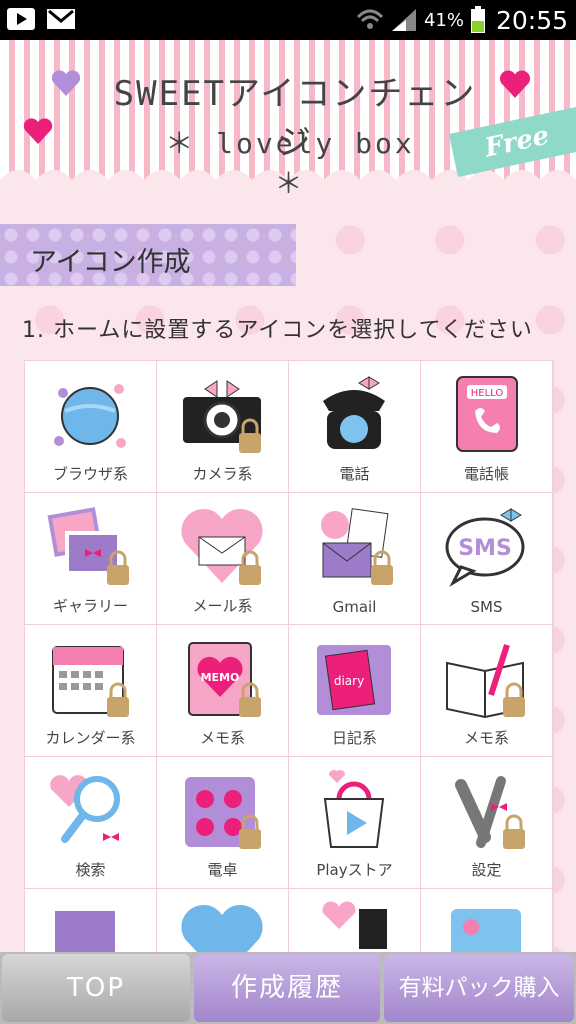  Describe the element at coordinates (443, 20) in the screenshot. I see `battery-percent: 41%` at that location.